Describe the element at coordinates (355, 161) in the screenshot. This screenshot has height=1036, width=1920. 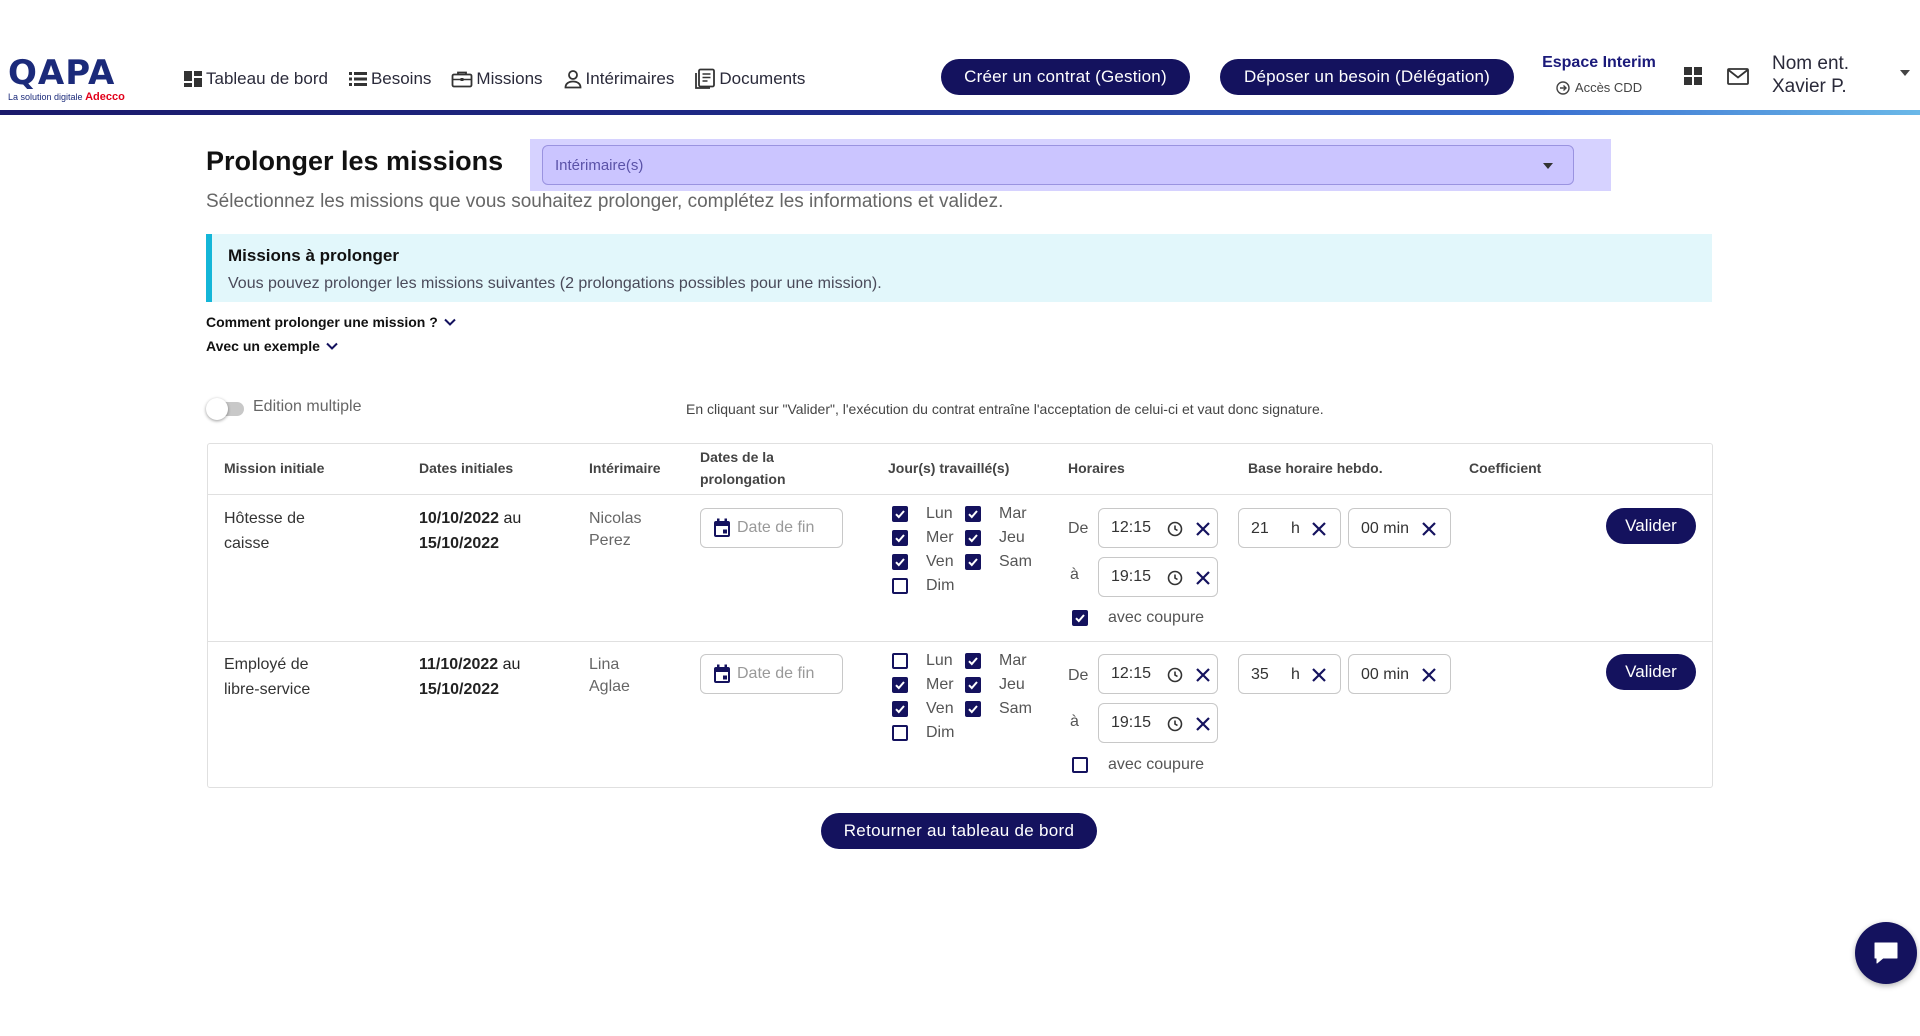
I see `page-title: Prolonger les missions` at that location.